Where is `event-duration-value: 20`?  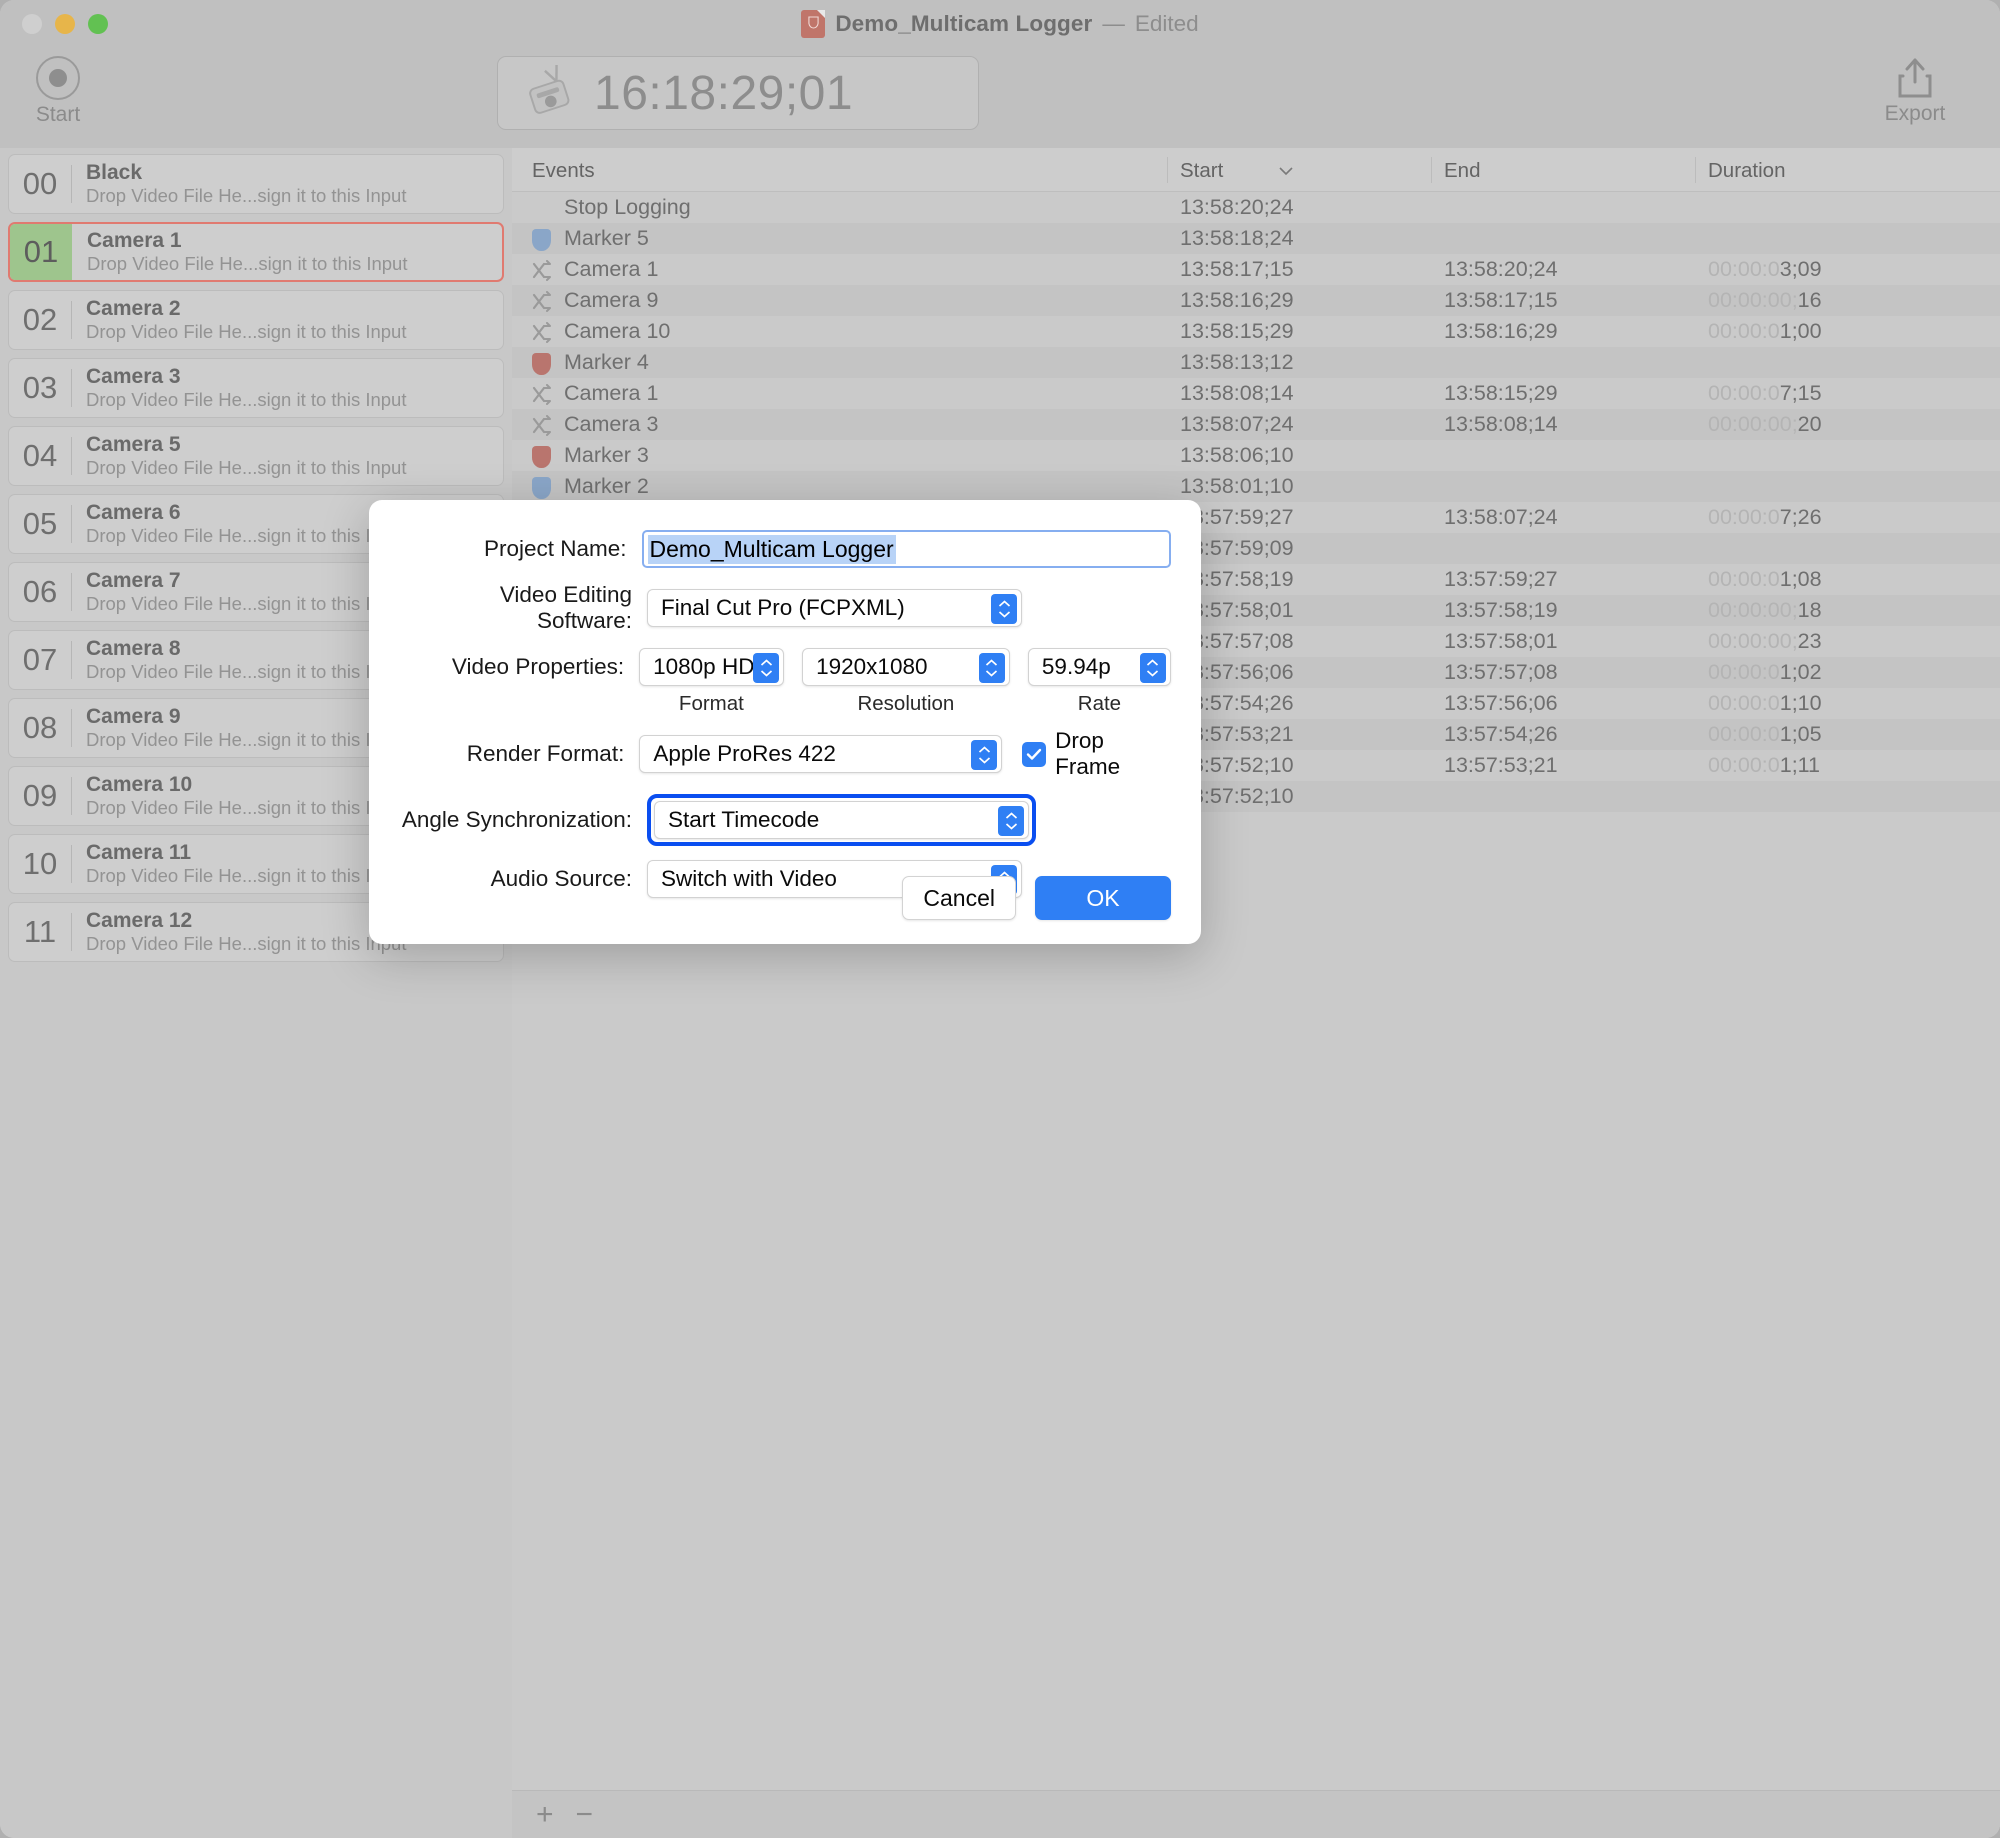
event-duration-value: 20 is located at coordinates (1809, 424).